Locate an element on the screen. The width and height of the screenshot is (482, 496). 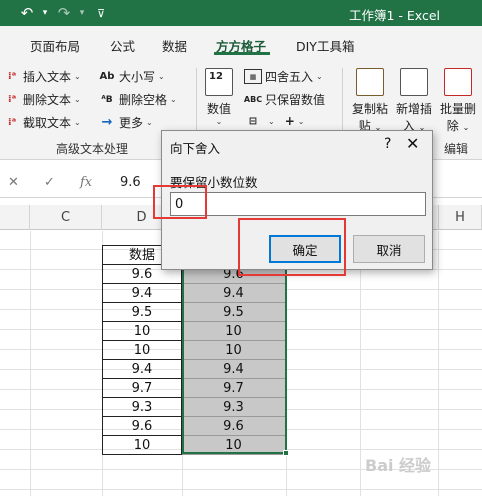
column-header-h: H is located at coordinates (460, 217).